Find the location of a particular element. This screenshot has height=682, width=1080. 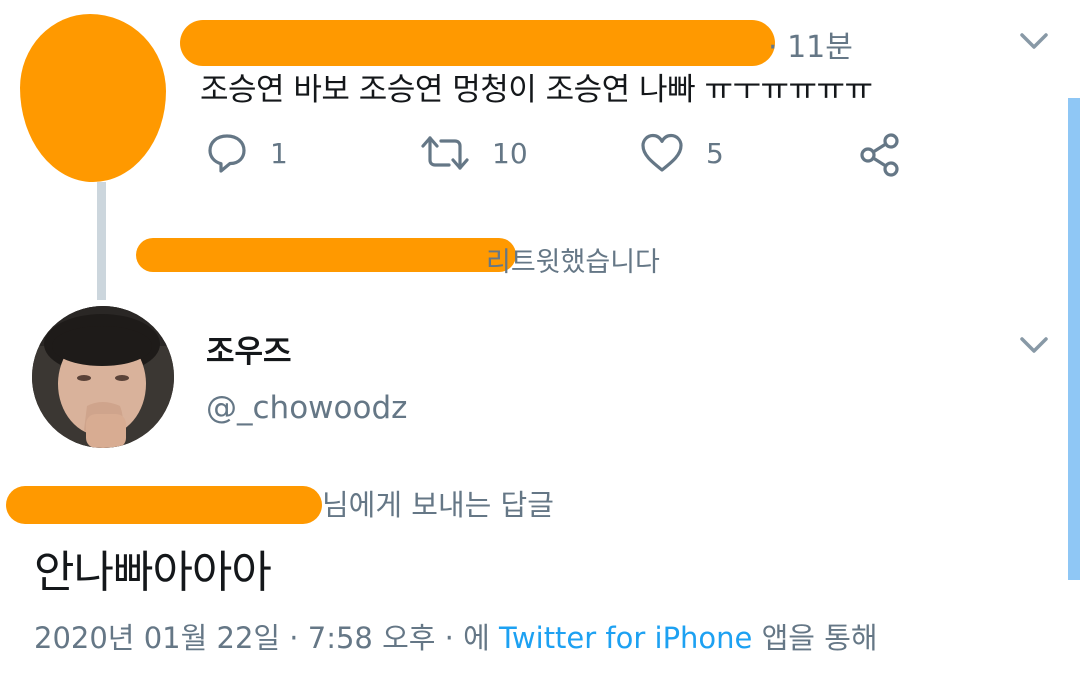

tweet-timestamp: · 11분 is located at coordinates (810, 47).